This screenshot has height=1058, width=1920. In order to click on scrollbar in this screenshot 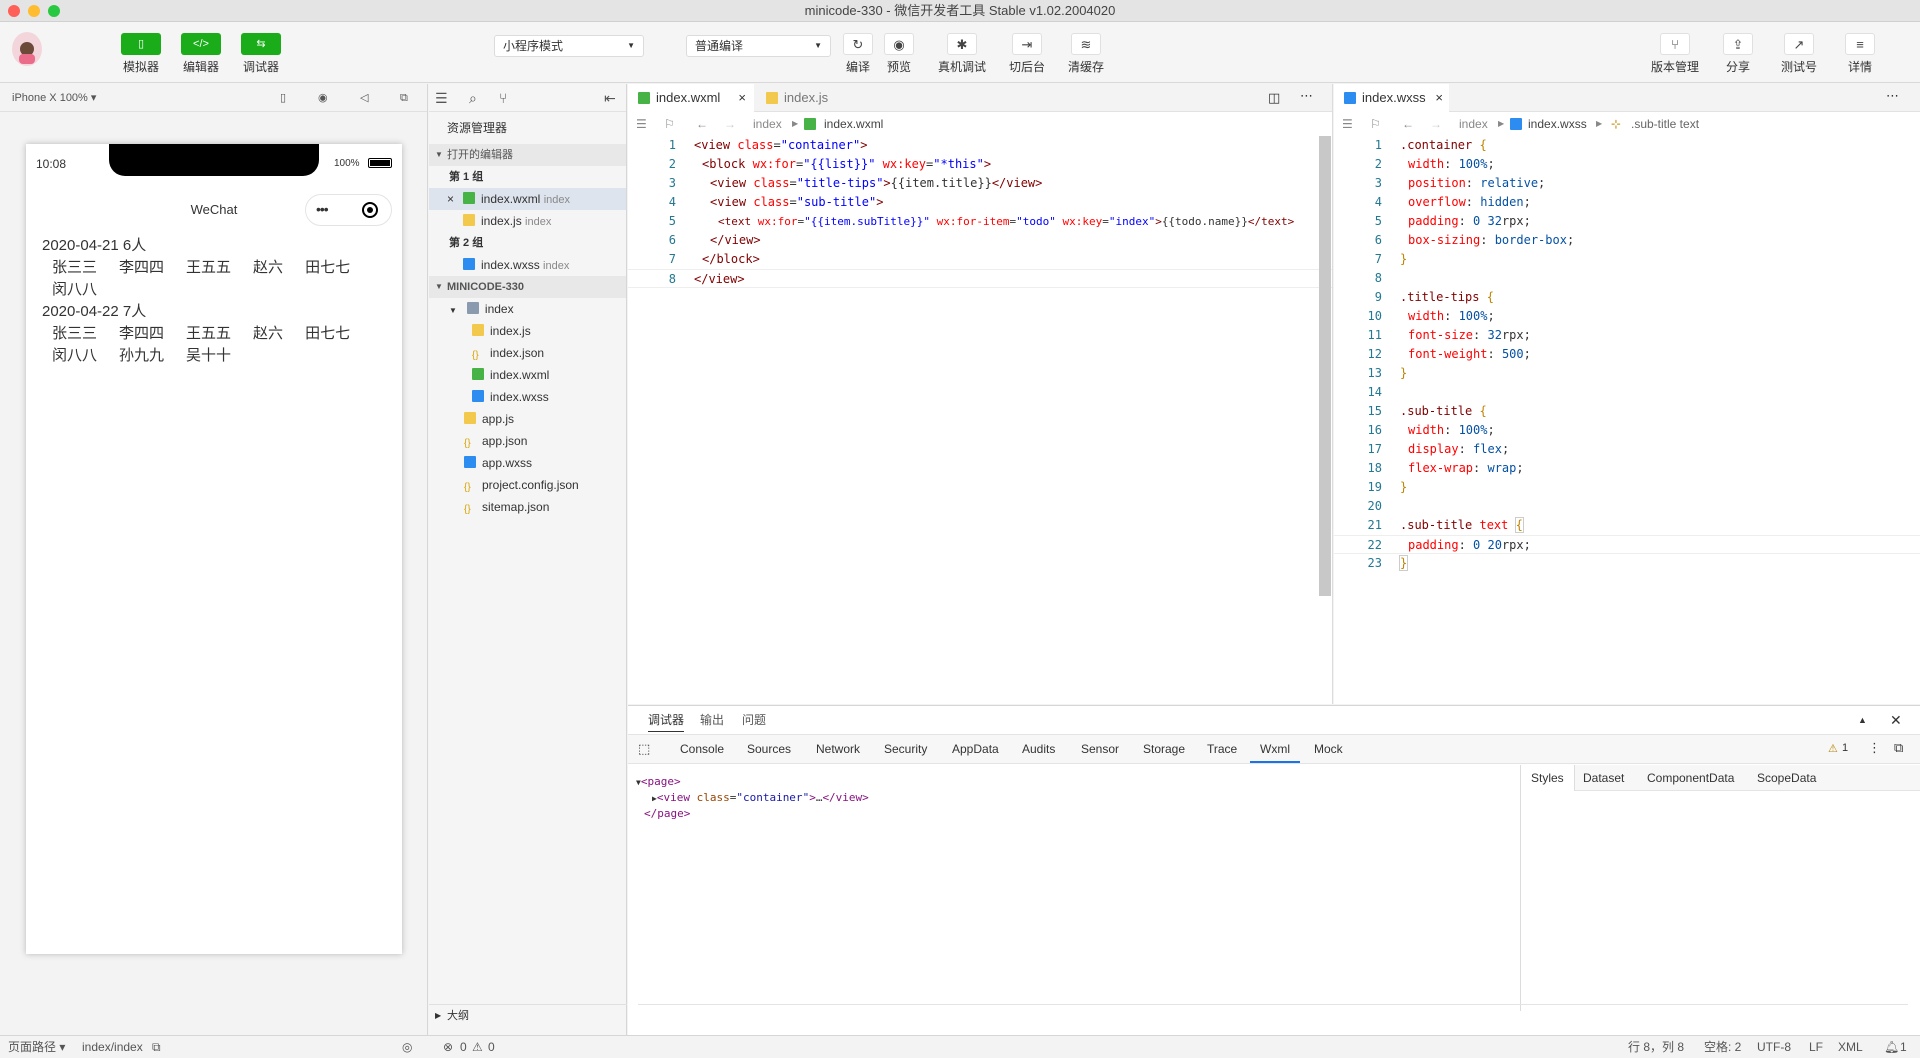, I will do `click(1325, 366)`.